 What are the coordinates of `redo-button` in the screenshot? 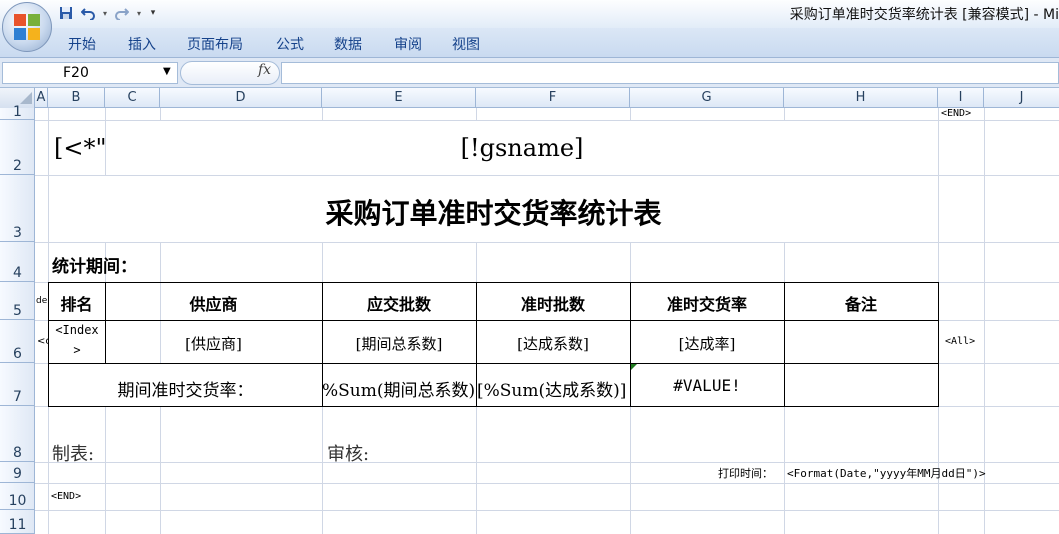 It's located at (122, 13).